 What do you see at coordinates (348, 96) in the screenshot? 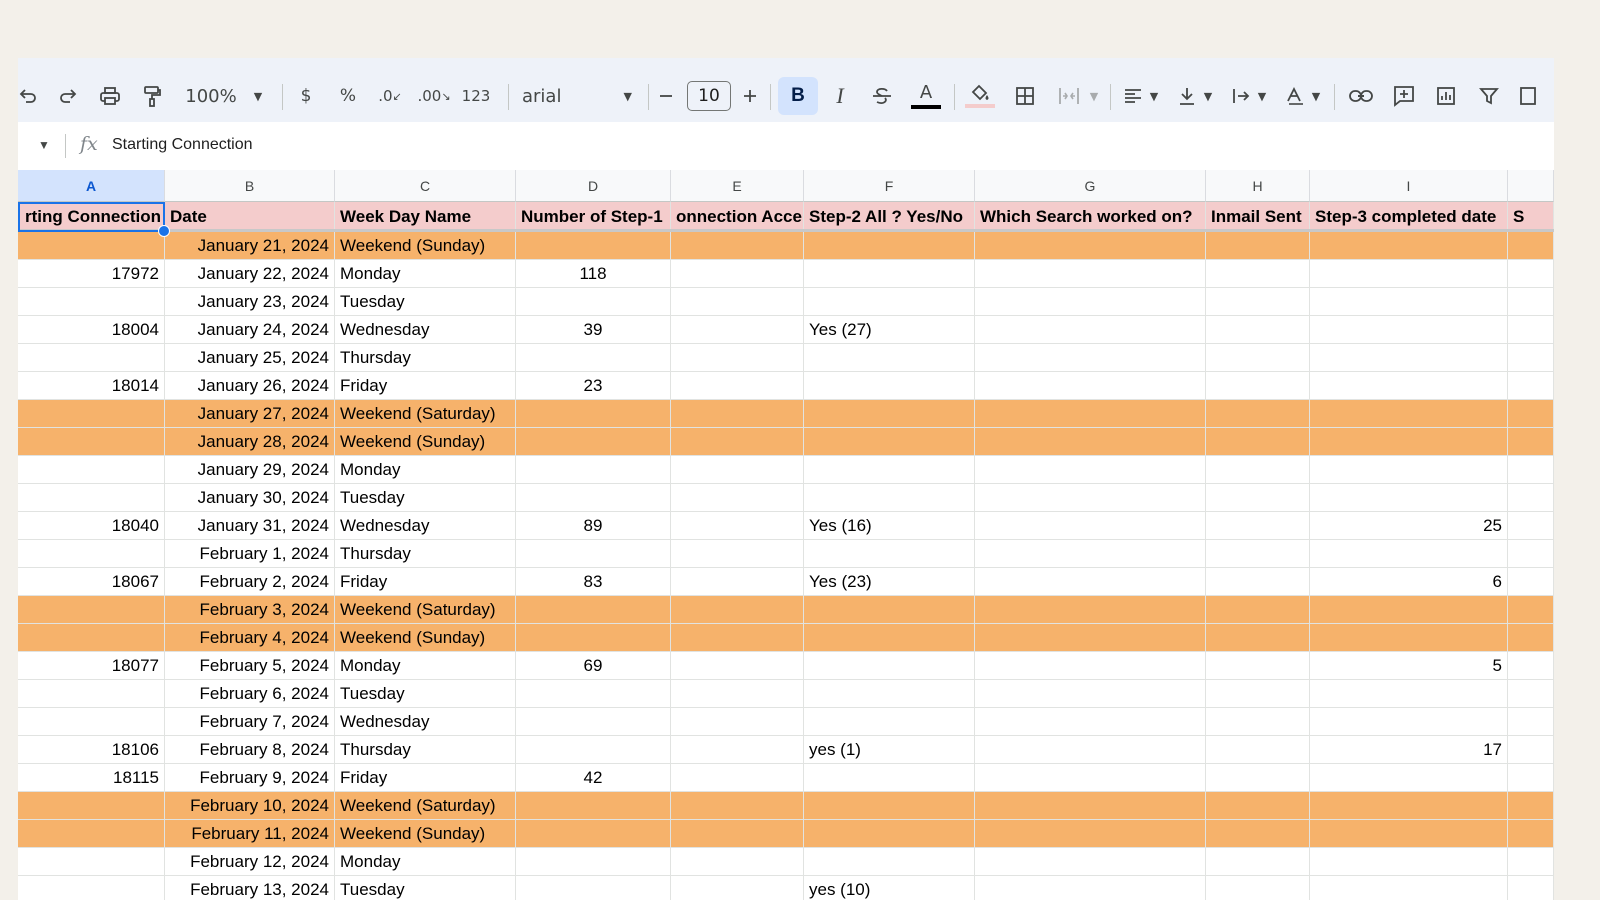
I see `percent-format-button: %` at bounding box center [348, 96].